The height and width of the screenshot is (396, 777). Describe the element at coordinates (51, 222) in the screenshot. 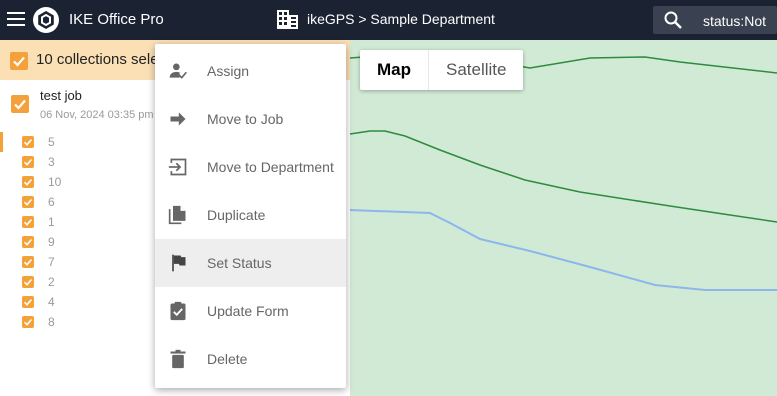

I see `item-label: 1` at that location.